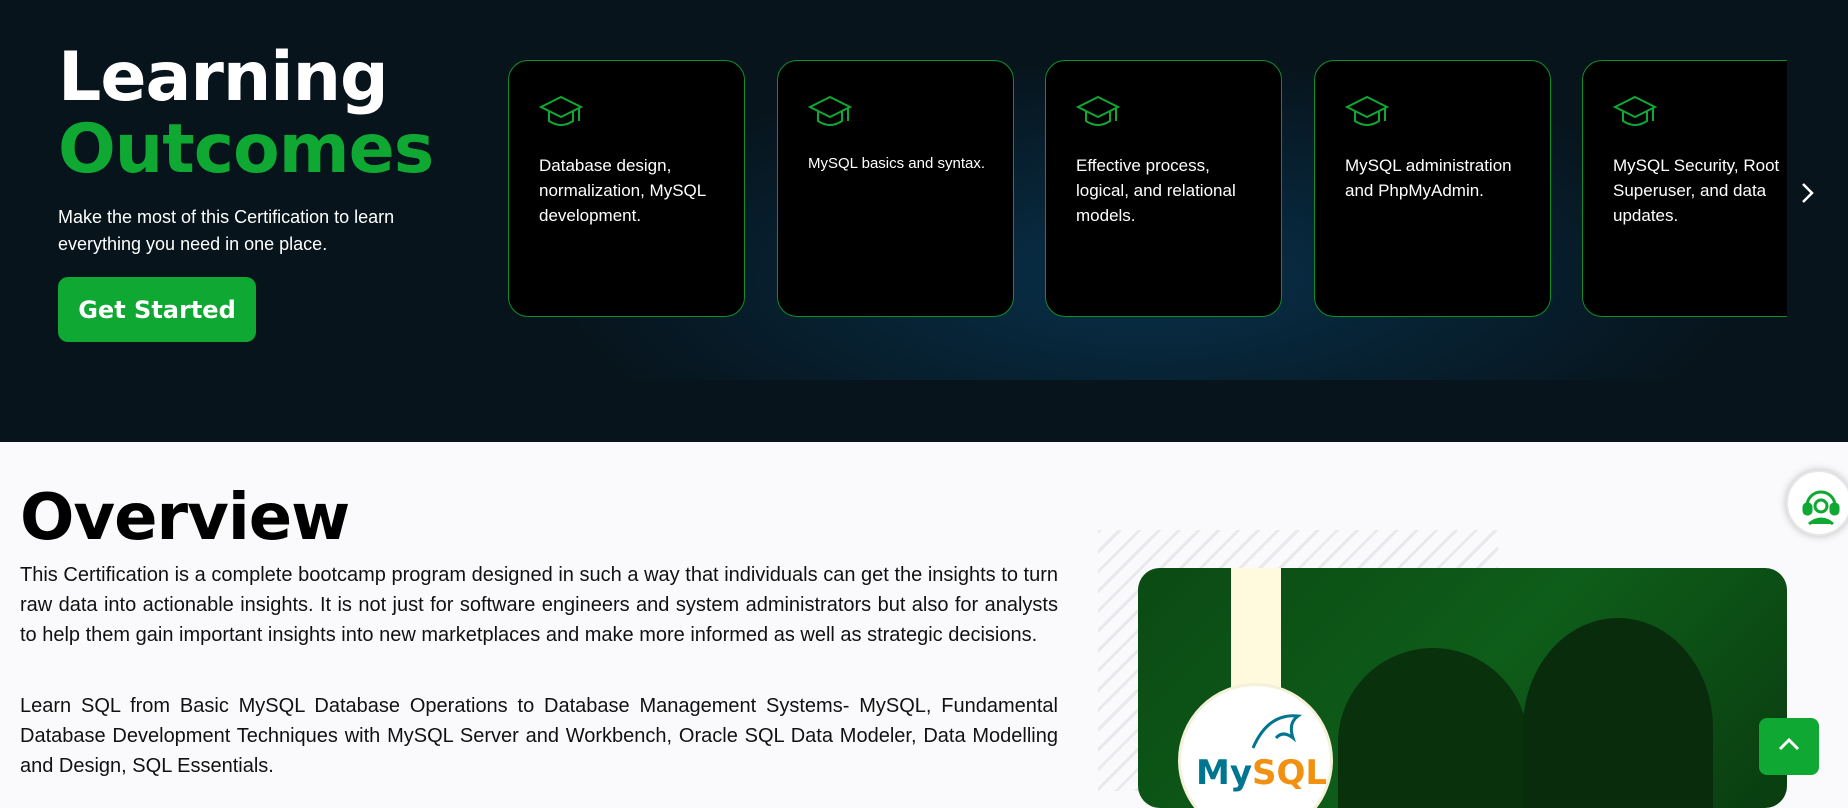 This screenshot has width=1848, height=808. Describe the element at coordinates (897, 163) in the screenshot. I see `outcome-card-text: MySQL basics and syntax.` at that location.